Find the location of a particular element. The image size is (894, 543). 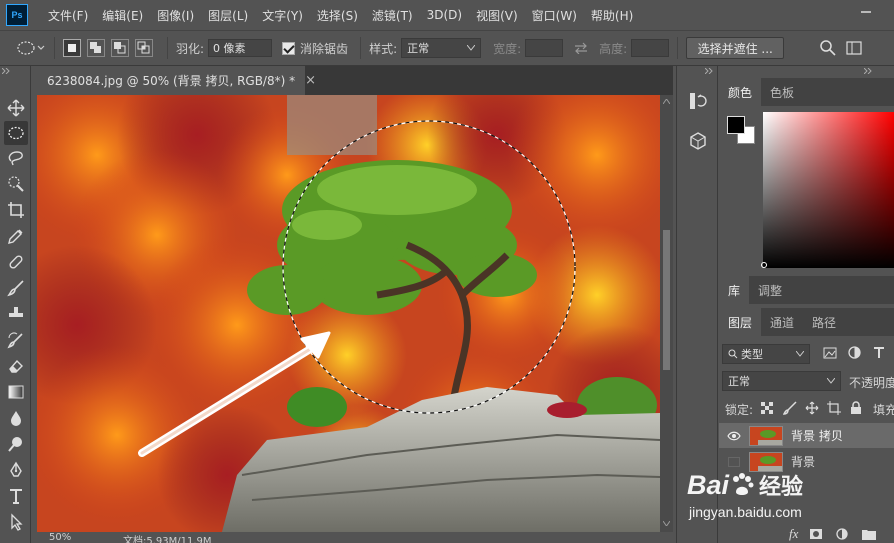

clone-stamp-tool is located at coordinates (16, 314).